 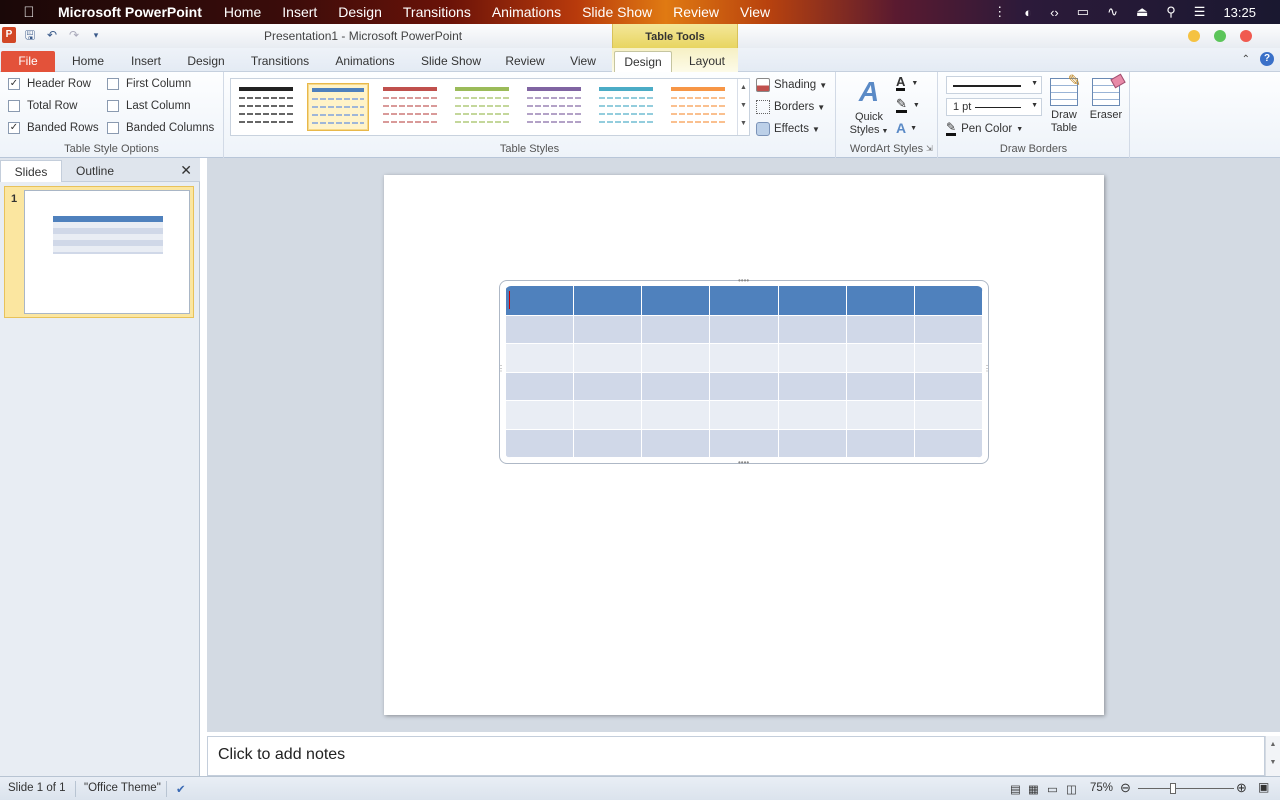 I want to click on slide-thumbnail-selected: 1, so click(x=99, y=252).